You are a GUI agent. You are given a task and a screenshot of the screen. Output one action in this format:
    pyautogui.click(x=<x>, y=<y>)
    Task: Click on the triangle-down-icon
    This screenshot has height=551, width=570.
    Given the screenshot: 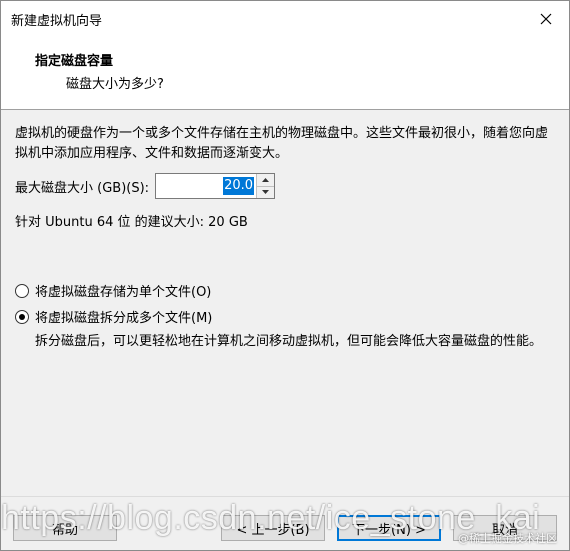 What is the action you would take?
    pyautogui.click(x=266, y=192)
    